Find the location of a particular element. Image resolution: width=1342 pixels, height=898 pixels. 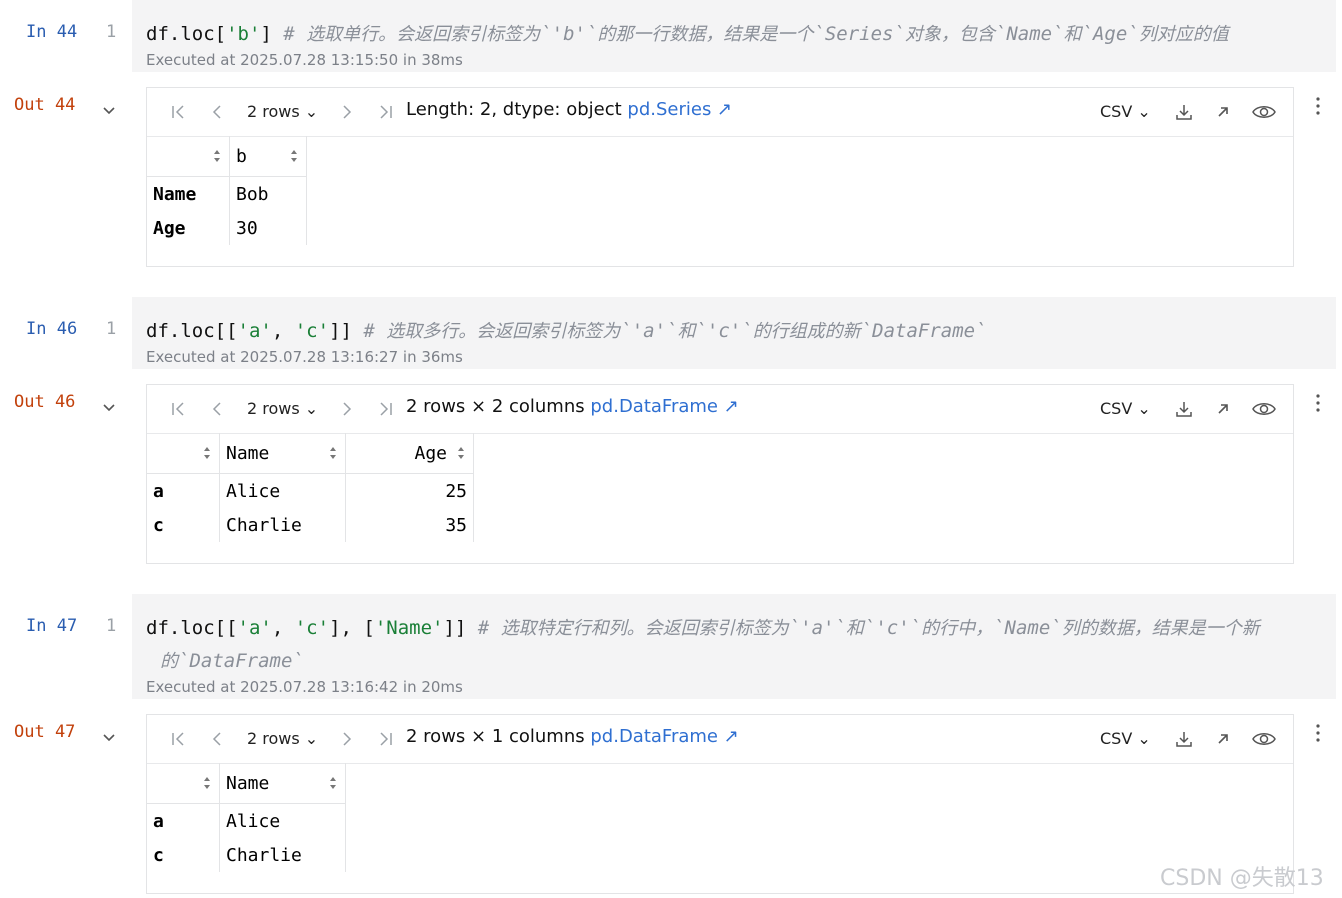

comment-code: `'b'` is located at coordinates (569, 34).